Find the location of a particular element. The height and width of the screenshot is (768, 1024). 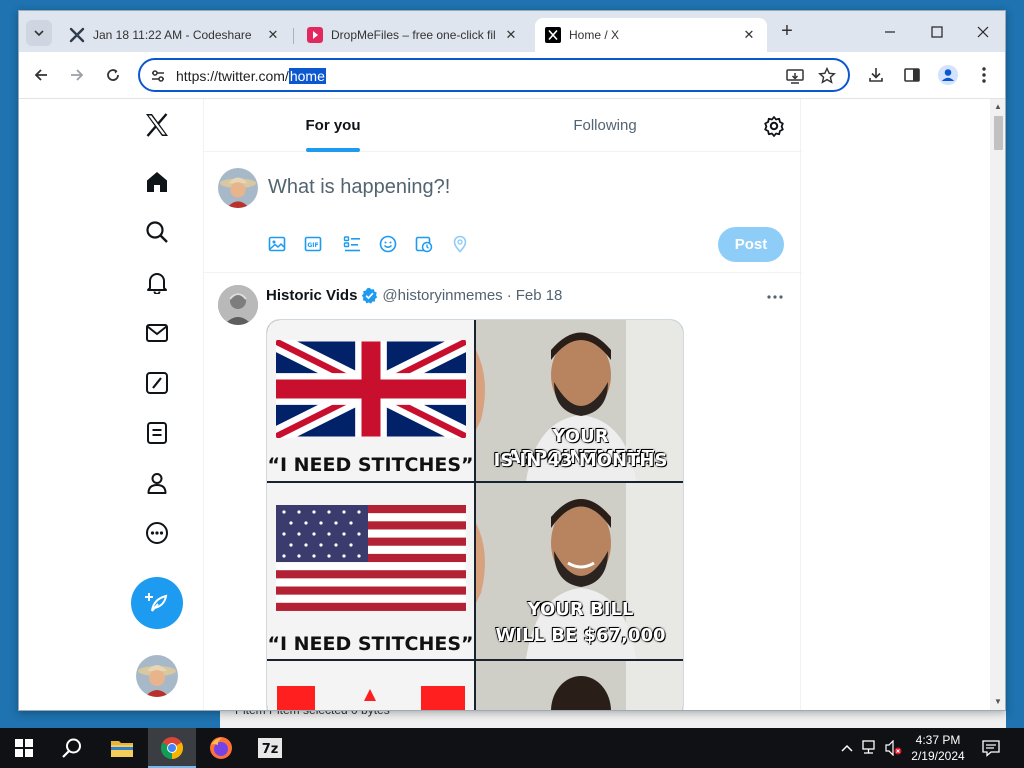

maximize-button is located at coordinates (937, 32).